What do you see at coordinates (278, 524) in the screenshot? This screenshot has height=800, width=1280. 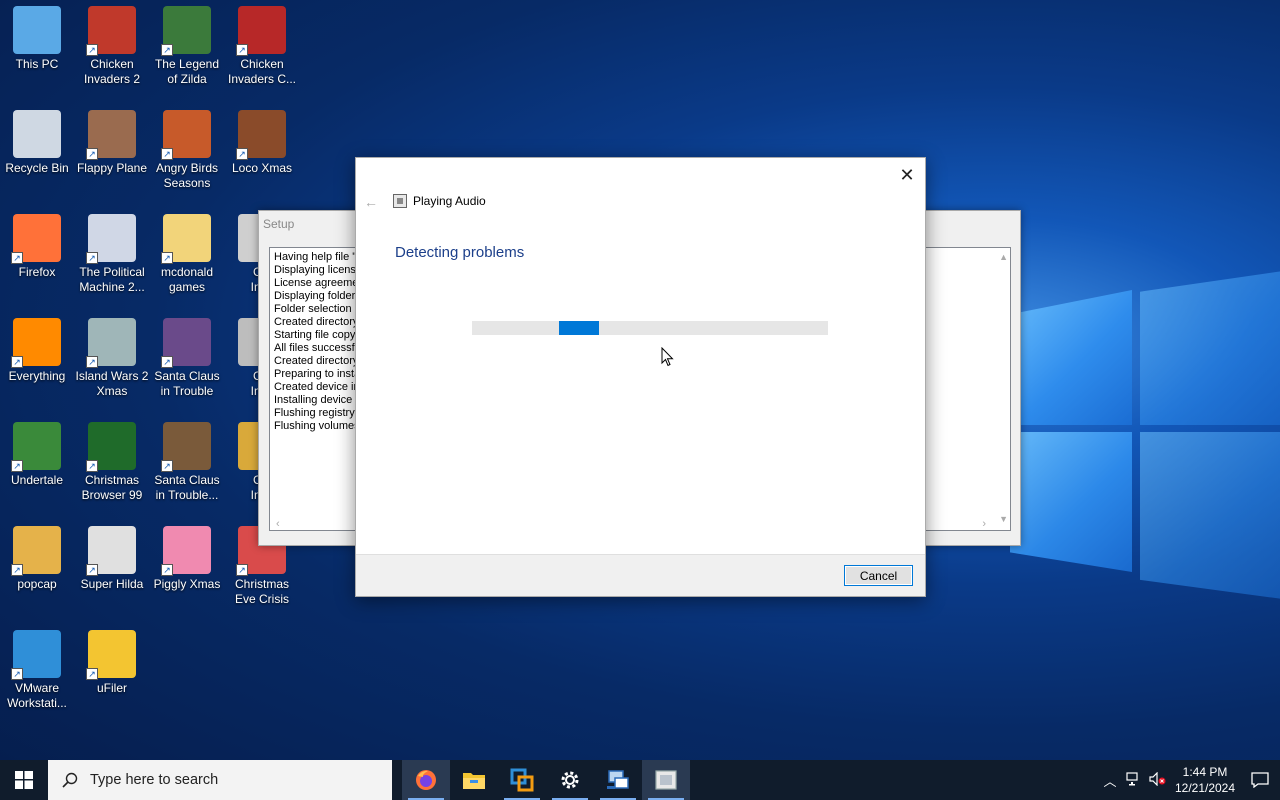 I see `scroll-left-icon: ‹` at bounding box center [278, 524].